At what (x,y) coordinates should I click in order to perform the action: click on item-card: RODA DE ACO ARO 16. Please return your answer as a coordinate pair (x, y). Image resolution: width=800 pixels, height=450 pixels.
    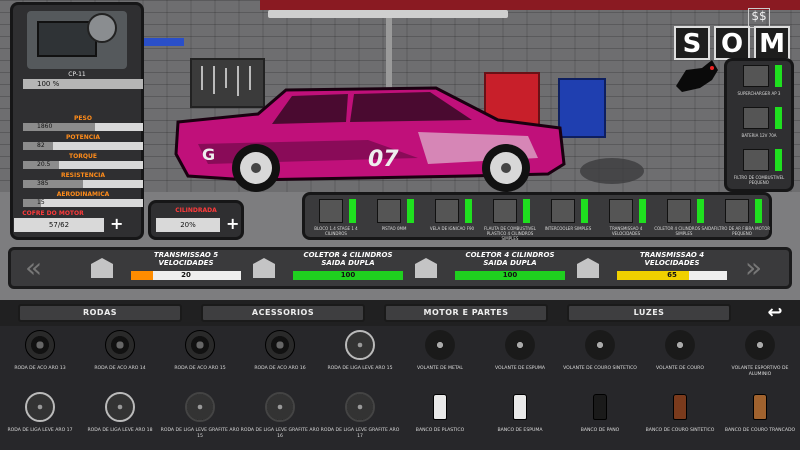
    Looking at the image, I should click on (280, 356).